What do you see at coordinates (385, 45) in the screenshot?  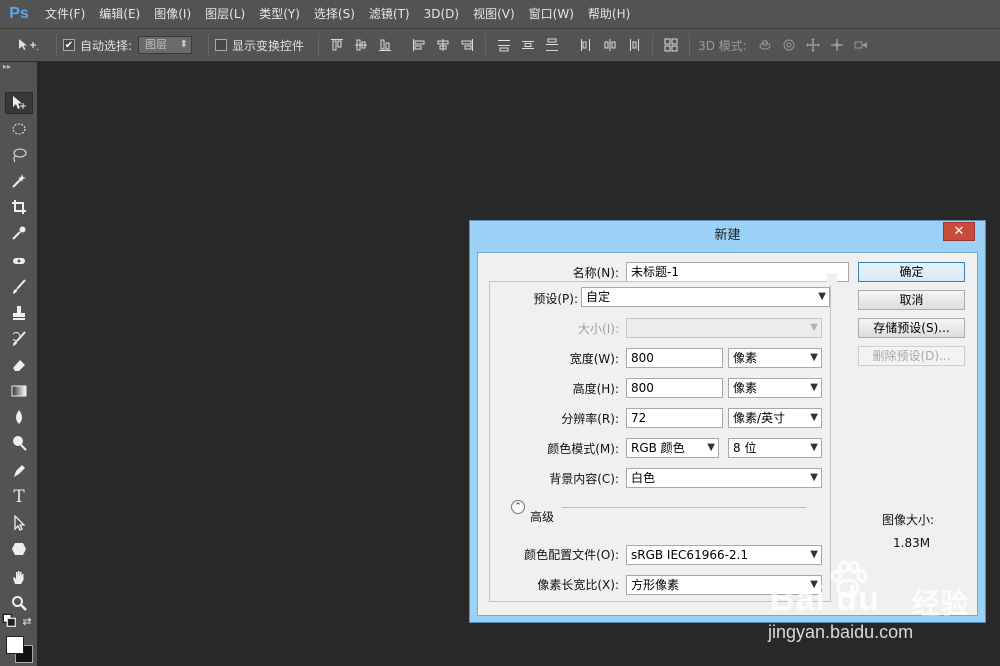 I see `align-bottom-icon` at bounding box center [385, 45].